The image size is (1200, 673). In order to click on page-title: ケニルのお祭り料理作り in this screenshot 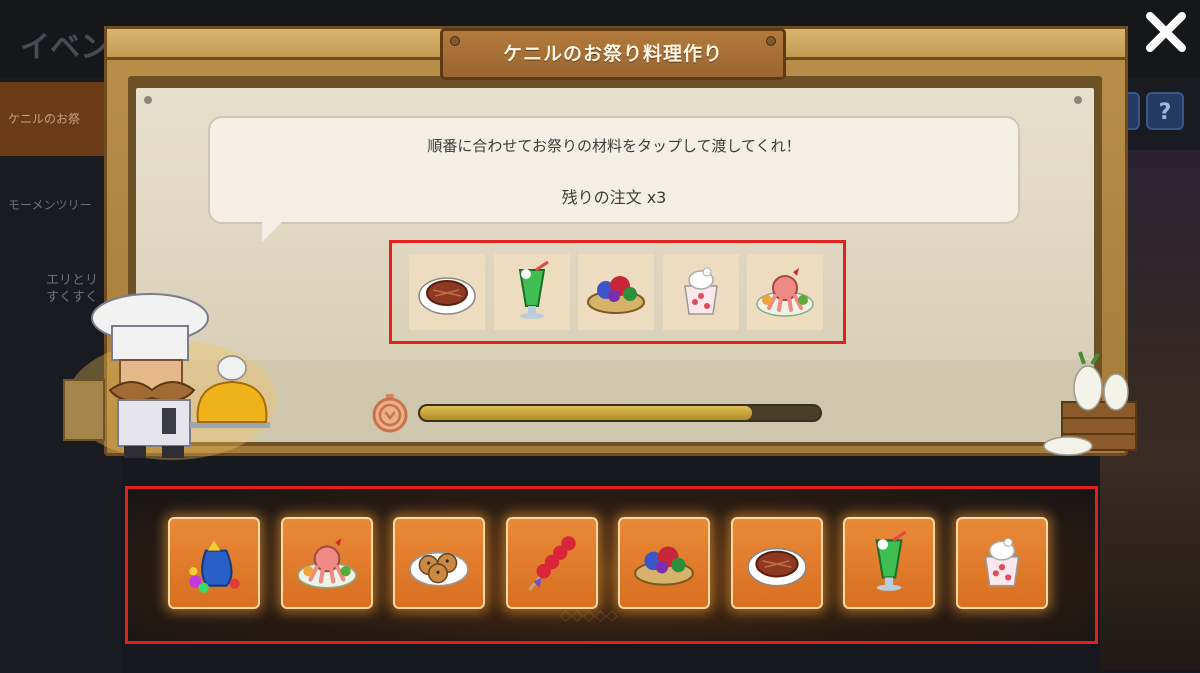, I will do `click(612, 54)`.